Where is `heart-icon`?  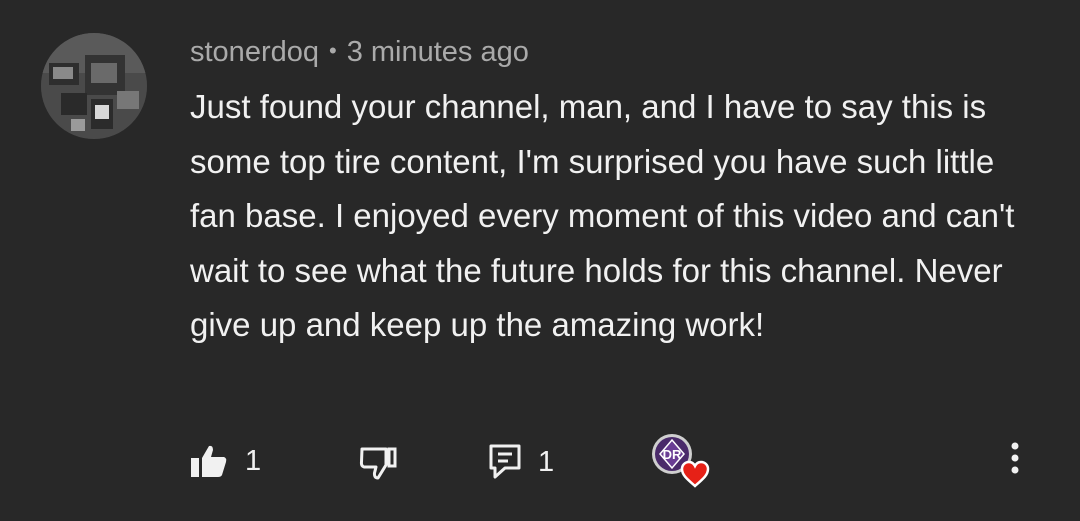 heart-icon is located at coordinates (695, 474).